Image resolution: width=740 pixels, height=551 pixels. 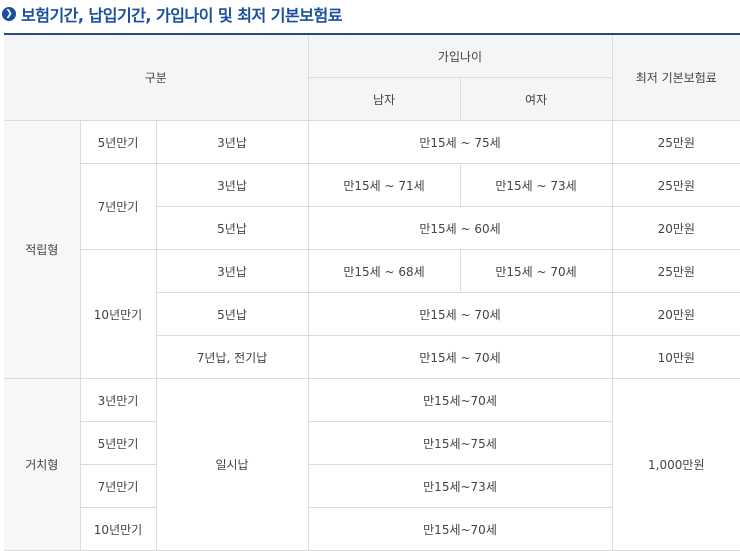 What do you see at coordinates (675, 77) in the screenshot?
I see `header-min-premium: 최저 기본보험료` at bounding box center [675, 77].